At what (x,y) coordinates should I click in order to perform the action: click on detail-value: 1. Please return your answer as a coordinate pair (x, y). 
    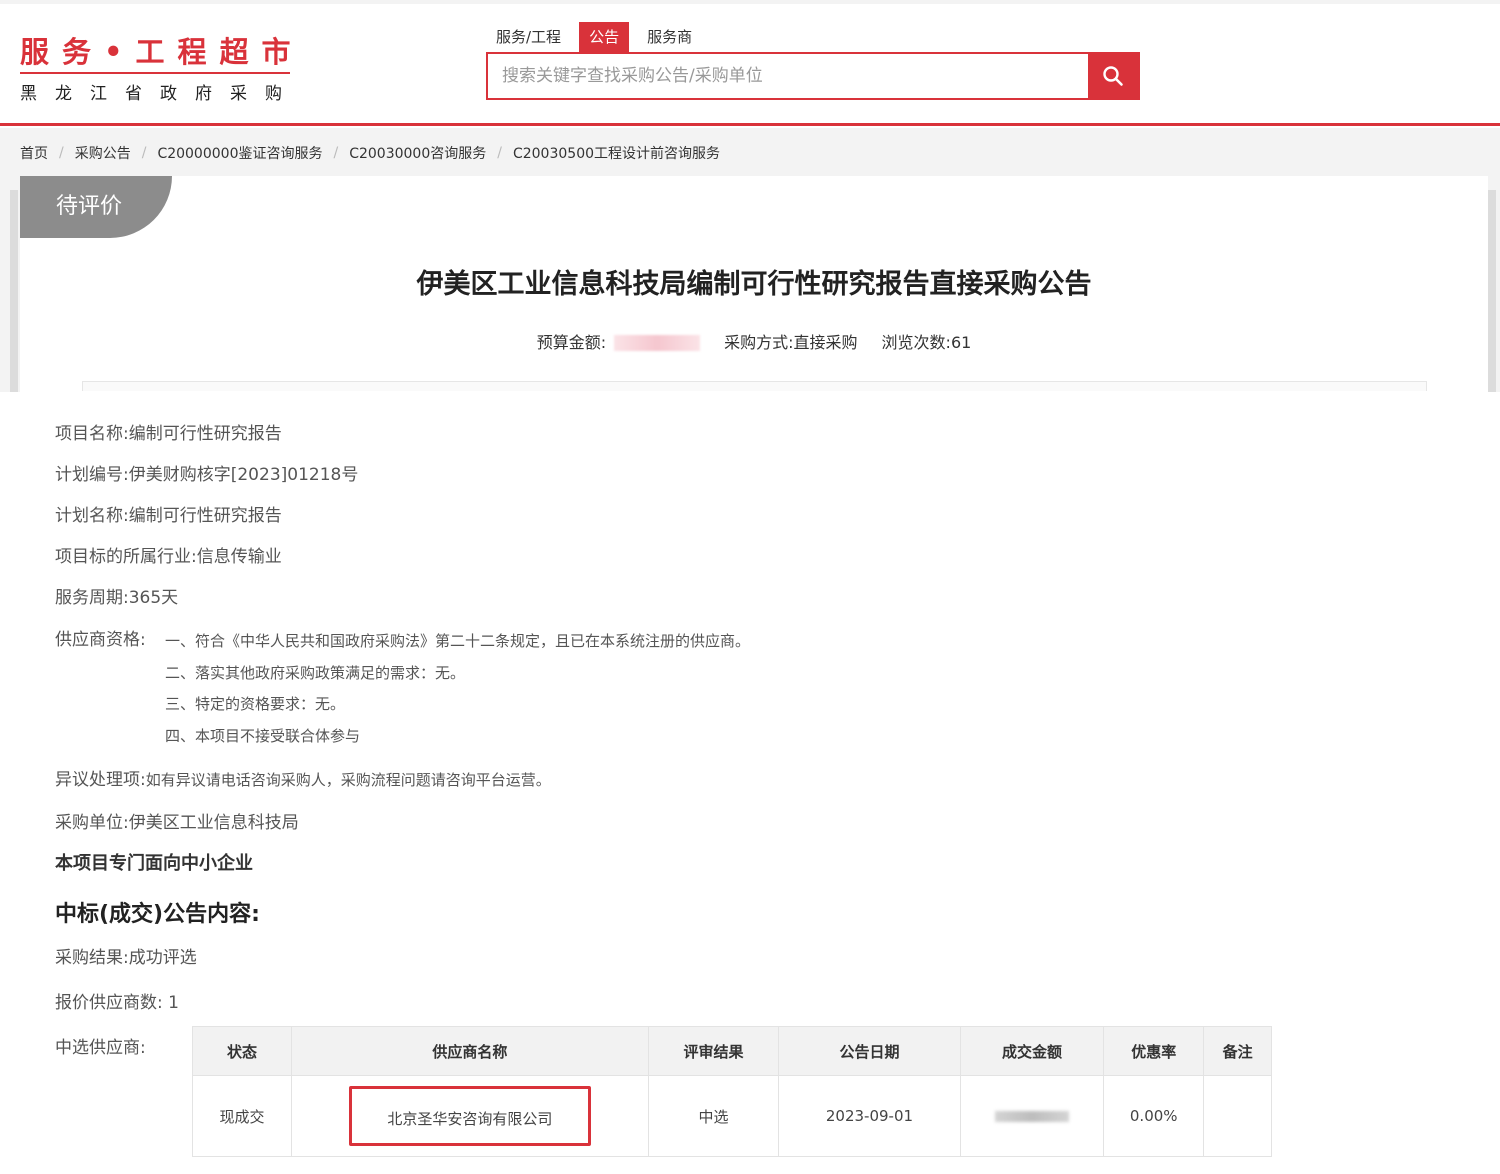
    Looking at the image, I should click on (173, 1003).